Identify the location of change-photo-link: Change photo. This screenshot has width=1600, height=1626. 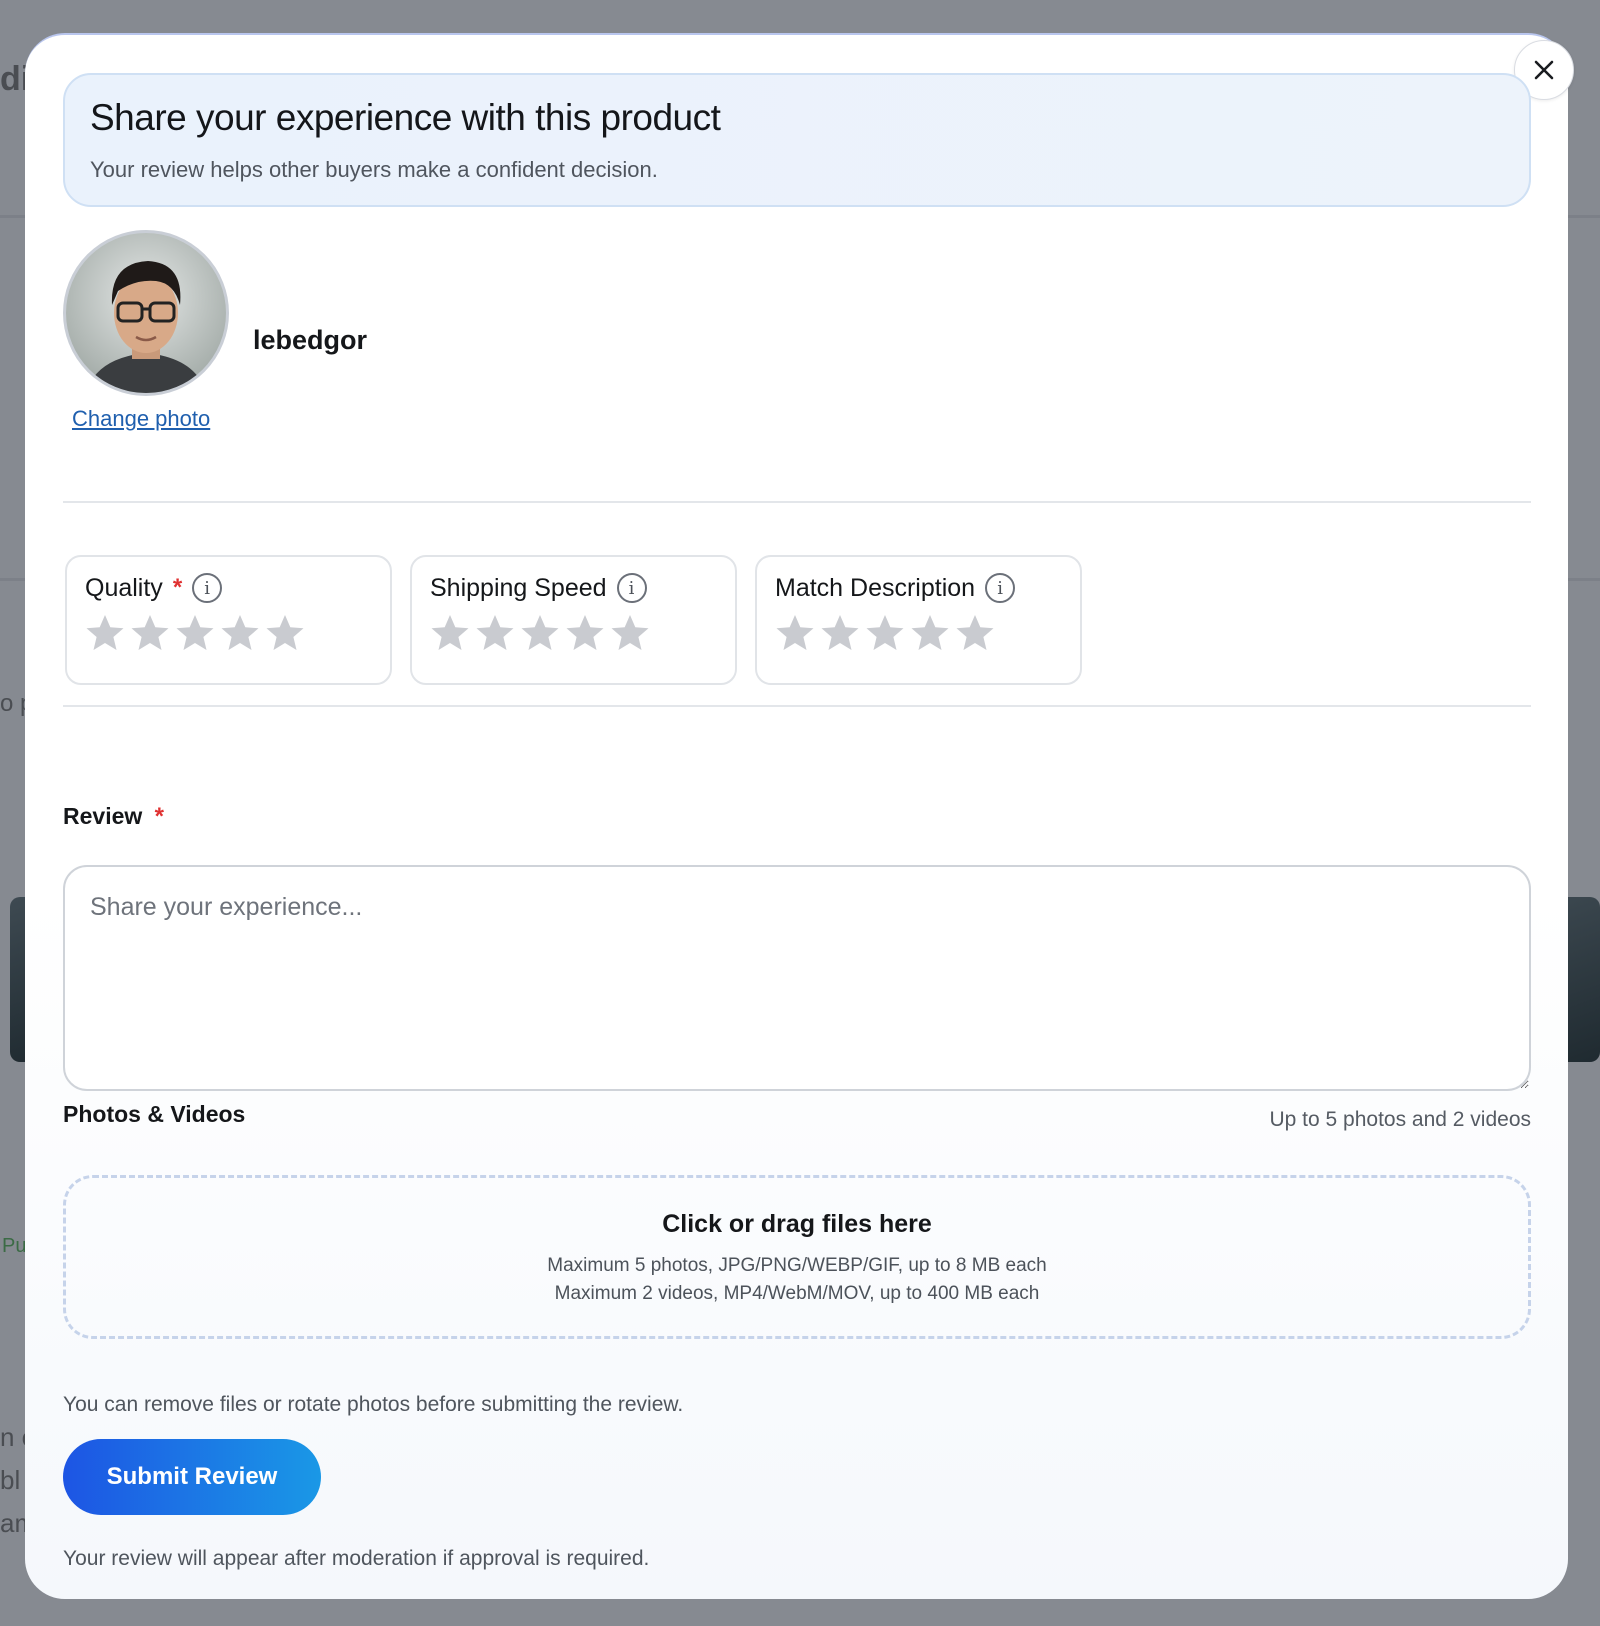
(141, 419).